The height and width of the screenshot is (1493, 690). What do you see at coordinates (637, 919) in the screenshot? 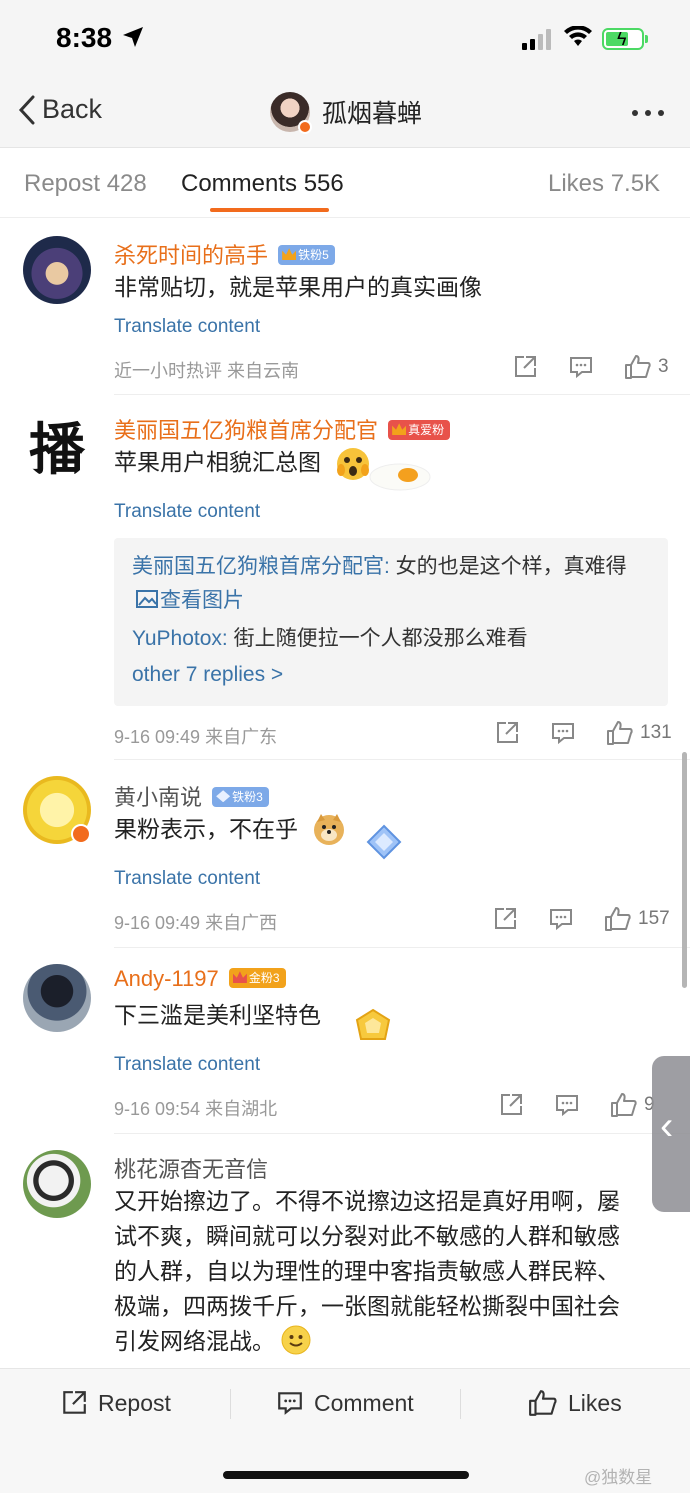
I see `like-button: 157` at bounding box center [637, 919].